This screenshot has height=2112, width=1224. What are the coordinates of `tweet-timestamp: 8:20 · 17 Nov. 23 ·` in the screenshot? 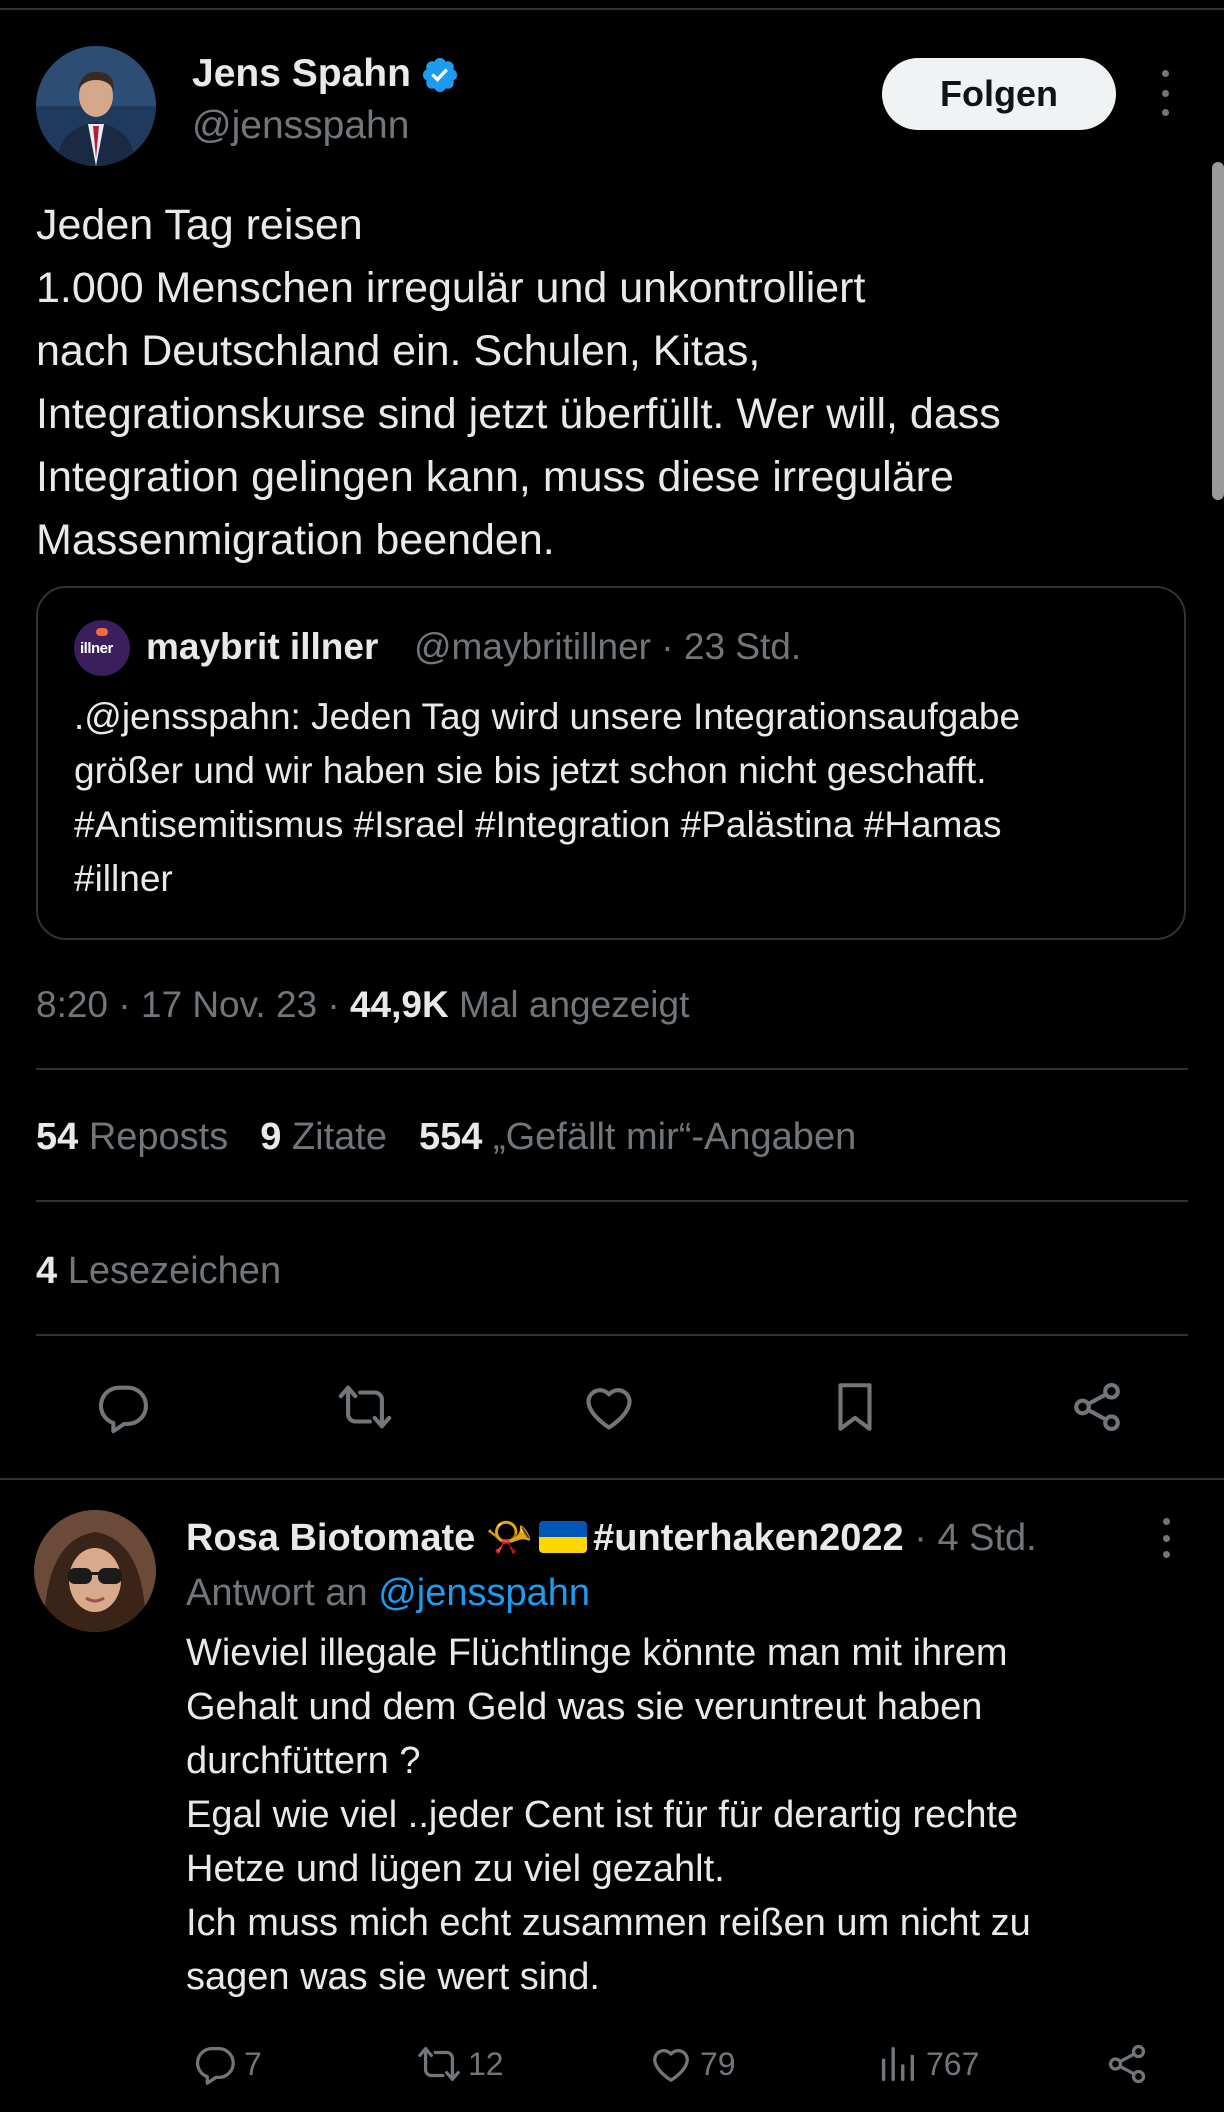 It's located at (193, 1004).